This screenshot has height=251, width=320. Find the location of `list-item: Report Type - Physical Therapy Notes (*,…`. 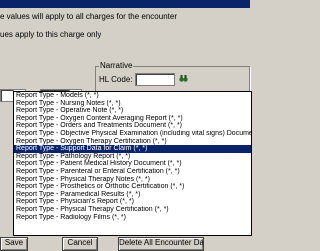

list-item: Report Type - Physical Therapy Notes (*,… is located at coordinates (132, 180).